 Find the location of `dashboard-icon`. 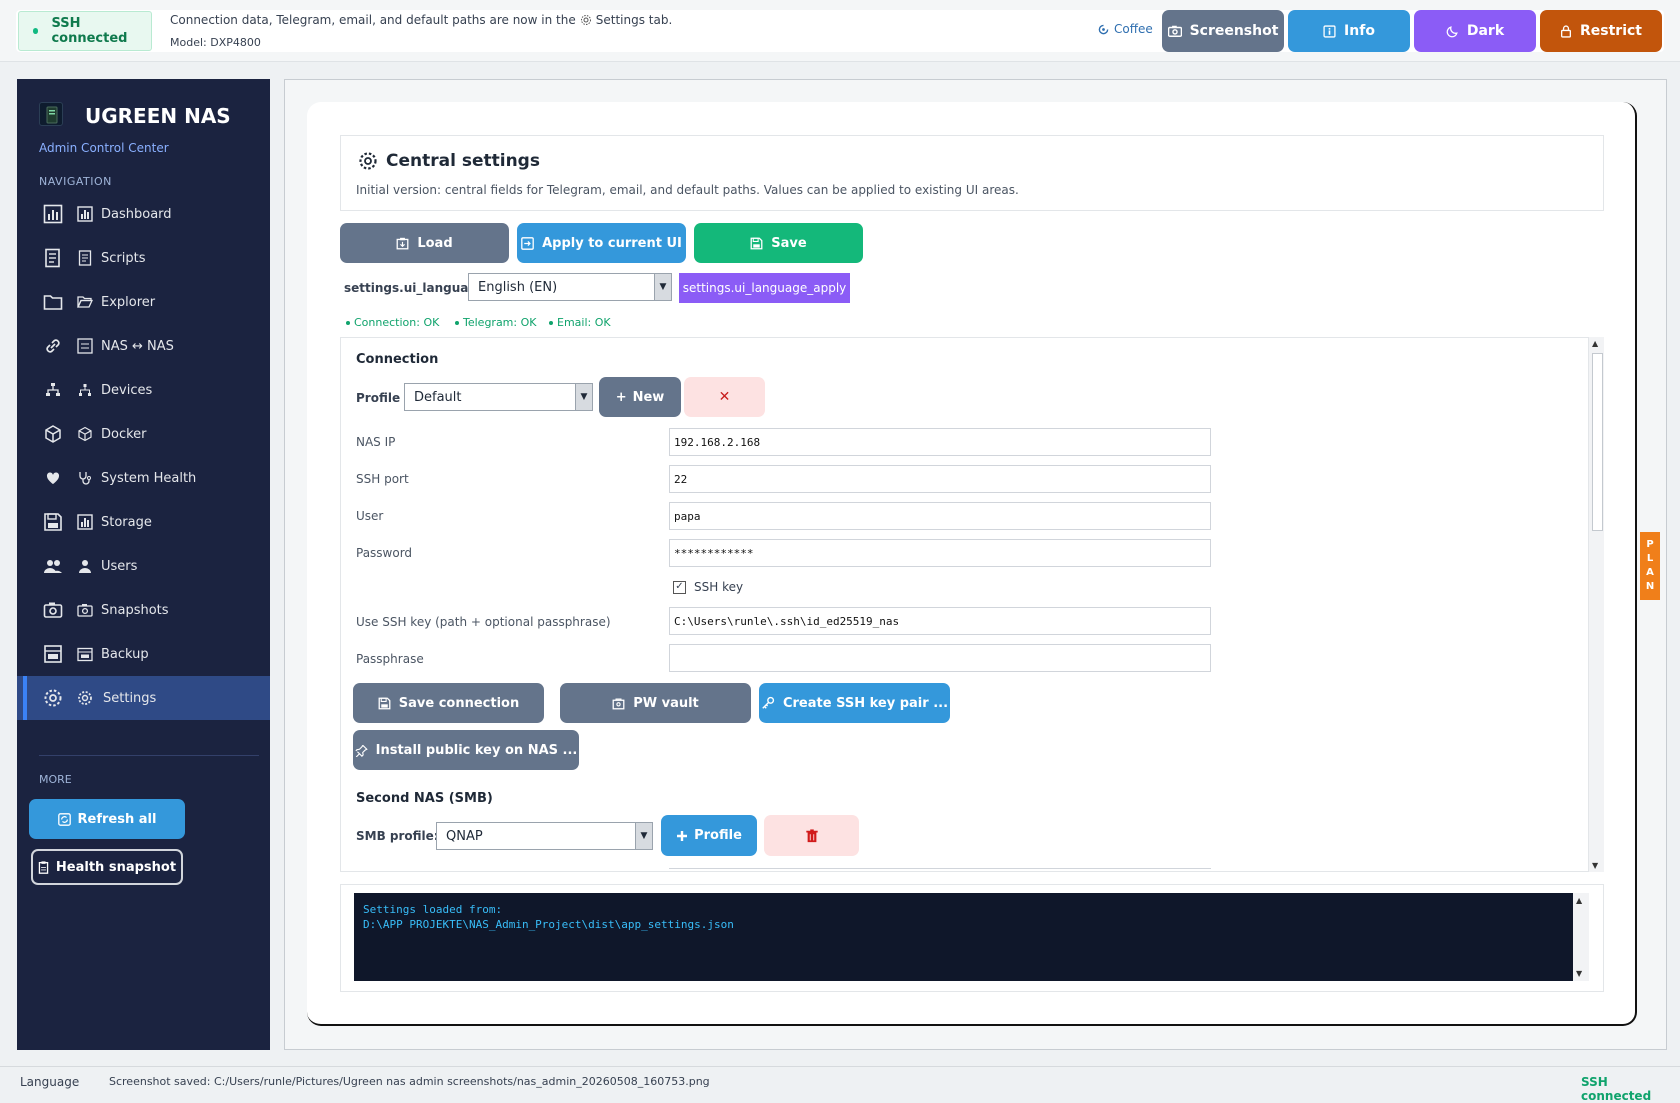

dashboard-icon is located at coordinates (53, 214).